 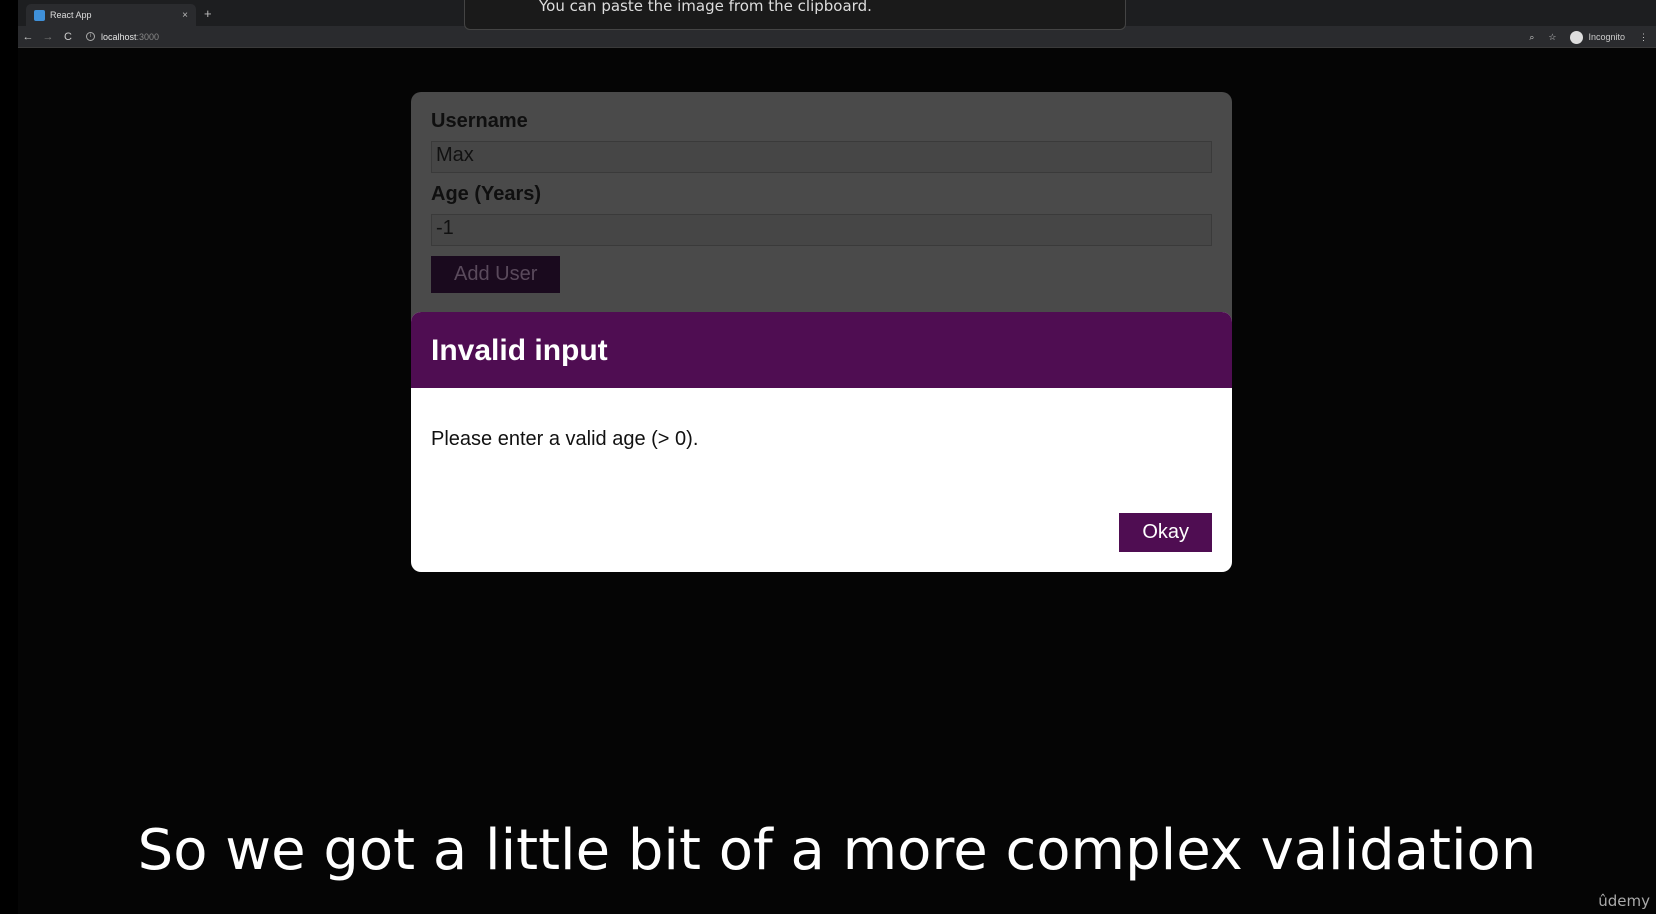 I want to click on brand-watermark: ûdemy, so click(x=1624, y=901).